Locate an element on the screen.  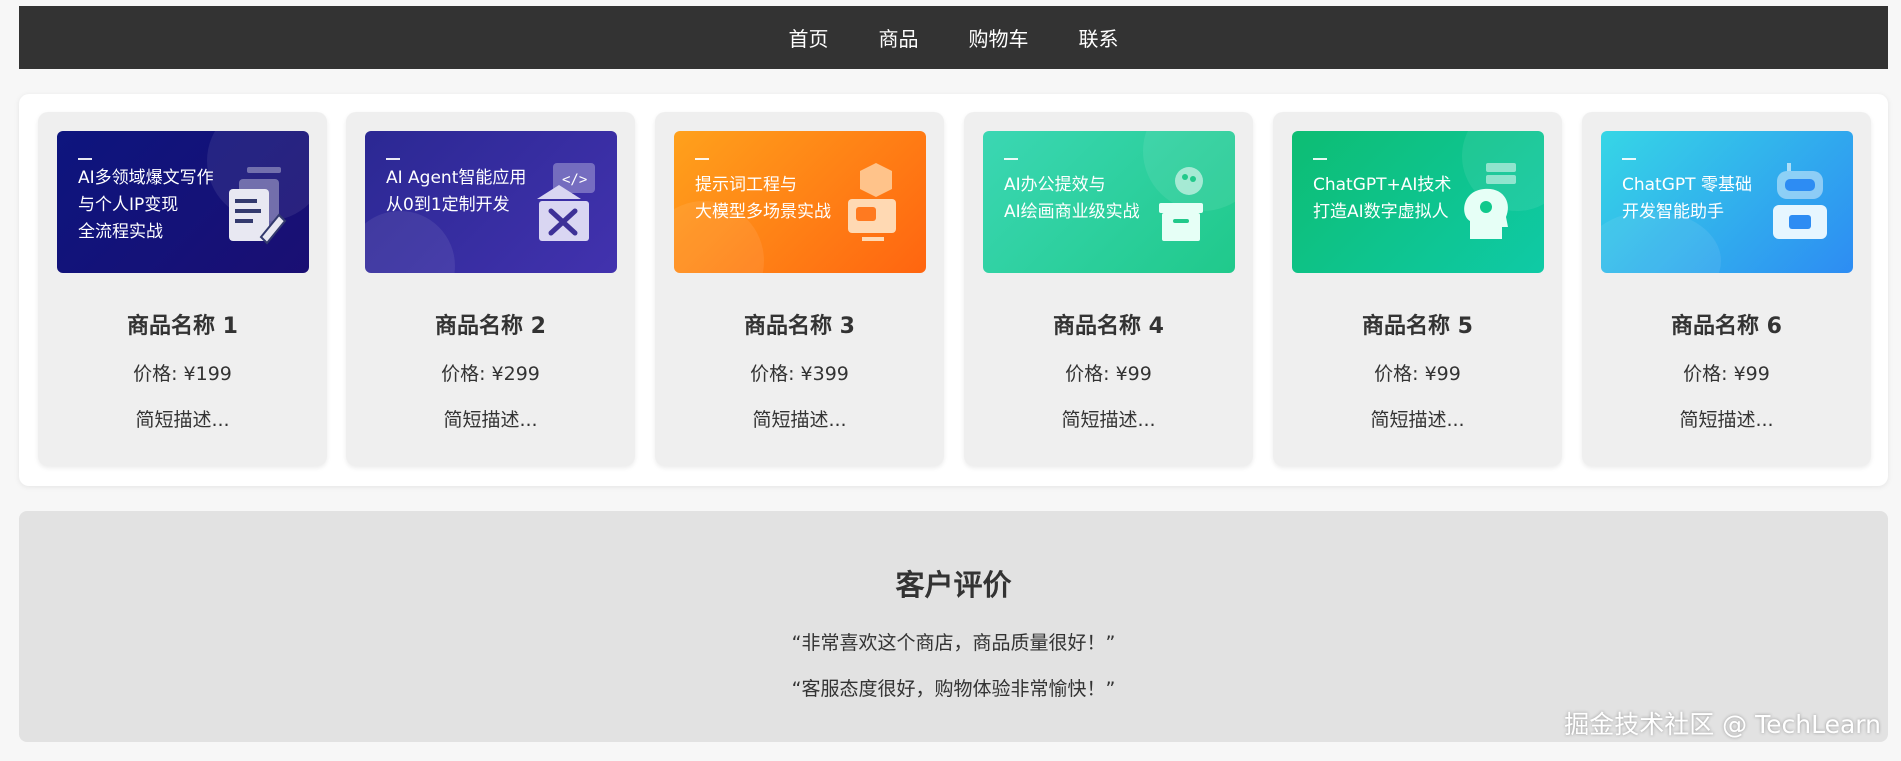
banner-text: 与个人IP变现 is located at coordinates (128, 205).